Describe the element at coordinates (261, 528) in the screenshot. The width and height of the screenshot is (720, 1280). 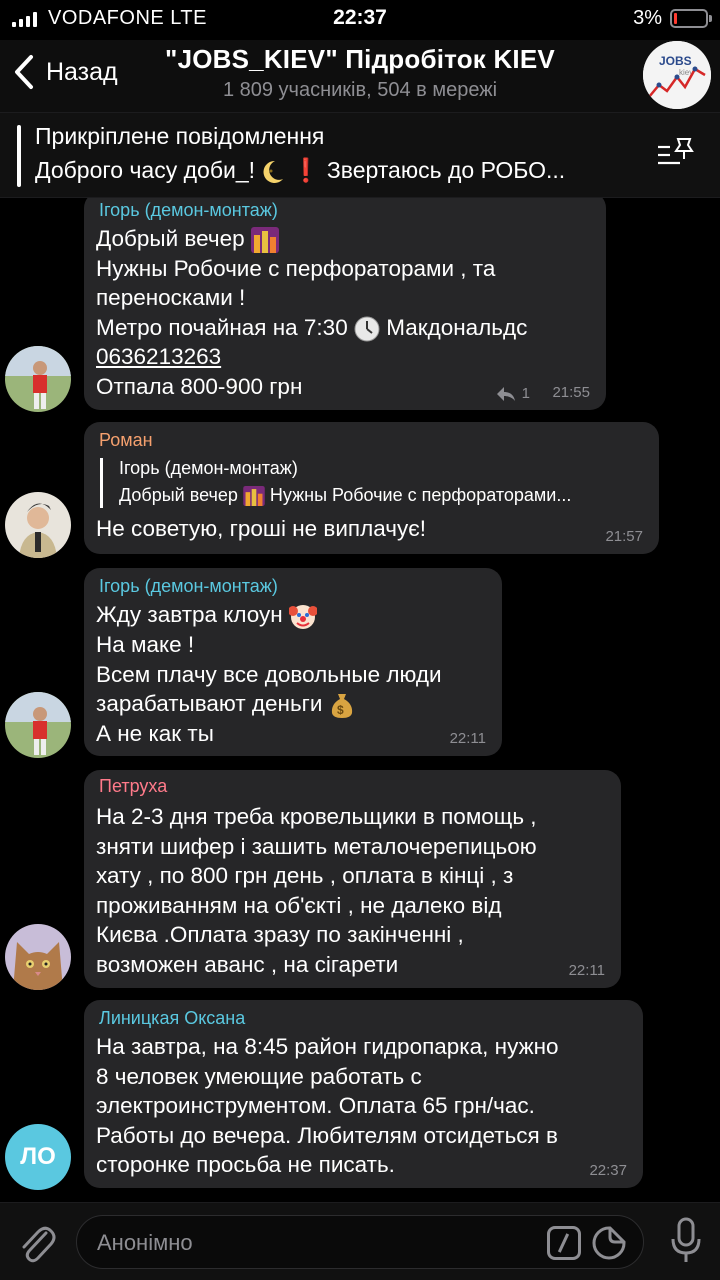
I see `message-text: Не советую, гроші не виплачує!` at that location.